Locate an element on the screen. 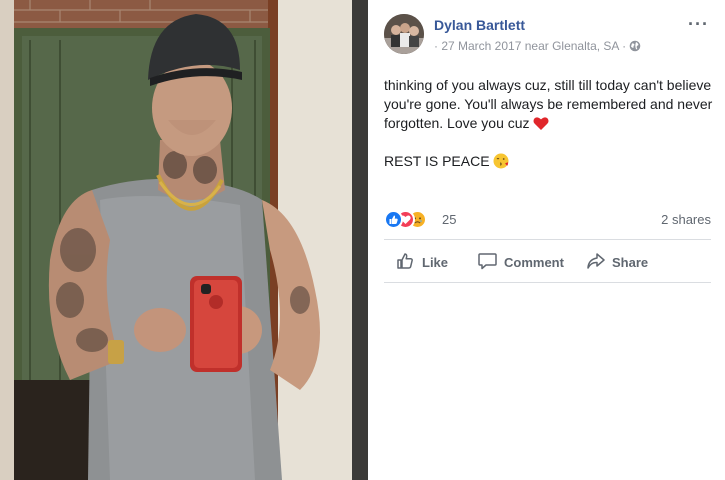 The width and height of the screenshot is (725, 480). shares-count: 2 shares is located at coordinates (686, 219).